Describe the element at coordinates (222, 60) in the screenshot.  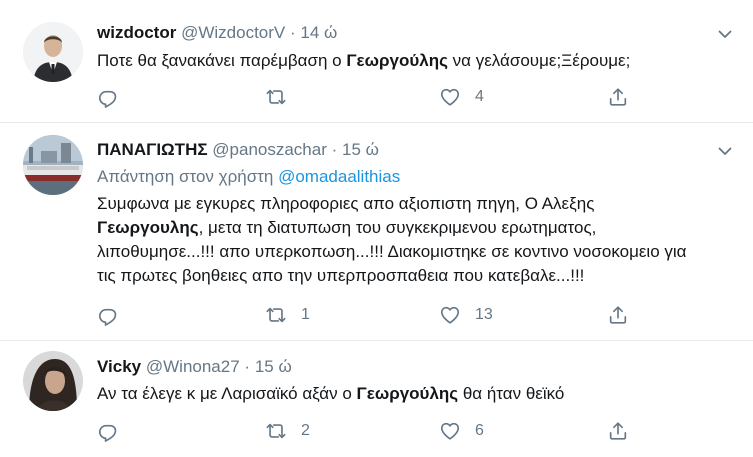
I see `text-segment: Ποτε θα ξανακάνει παρέμβαση ο` at that location.